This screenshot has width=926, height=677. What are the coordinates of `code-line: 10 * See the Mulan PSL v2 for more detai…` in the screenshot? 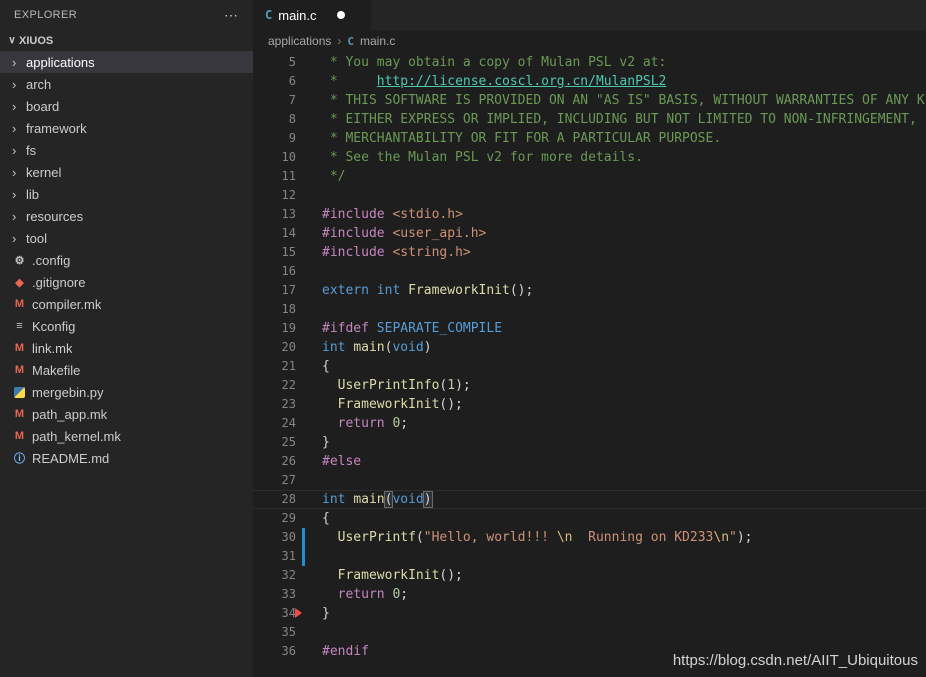 It's located at (589, 157).